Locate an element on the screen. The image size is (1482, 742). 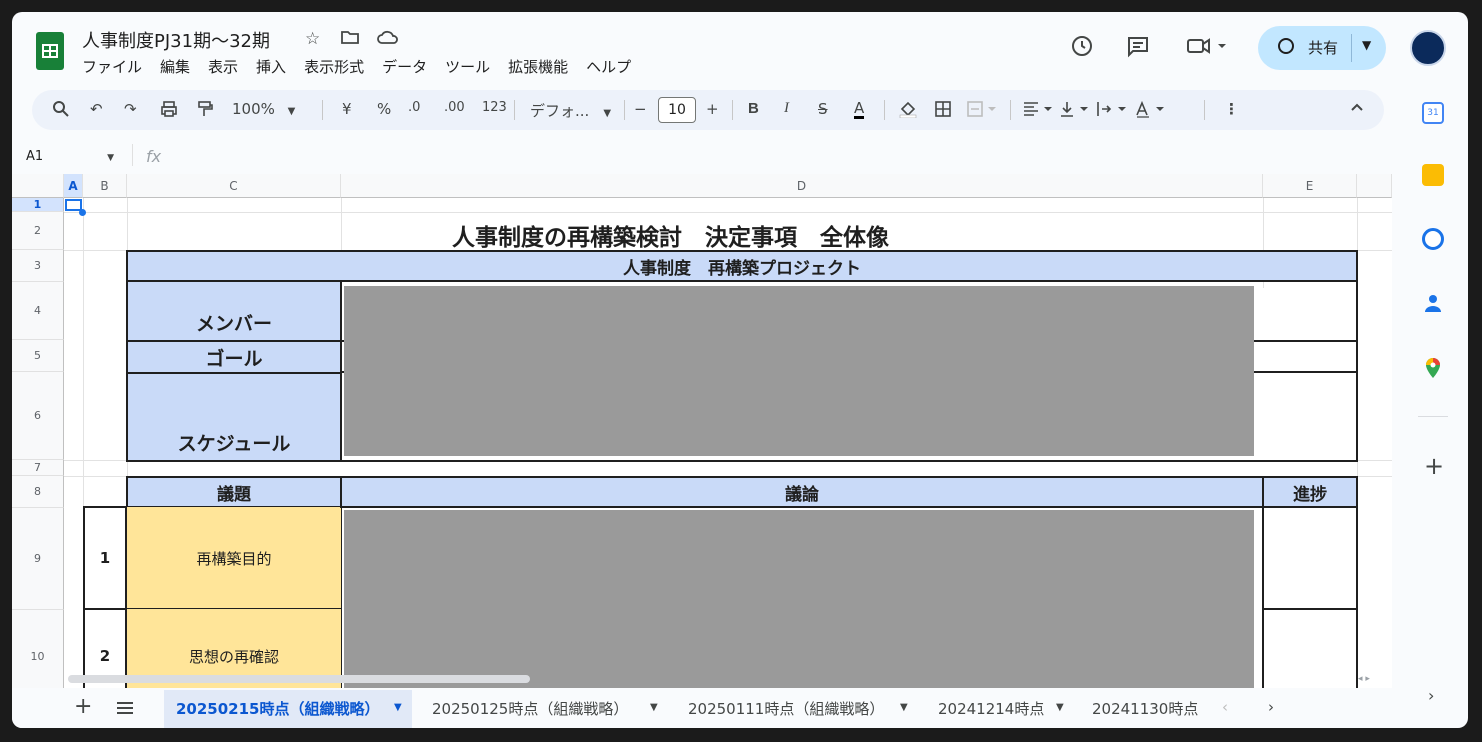
search-menus-icon is located at coordinates (61, 111).